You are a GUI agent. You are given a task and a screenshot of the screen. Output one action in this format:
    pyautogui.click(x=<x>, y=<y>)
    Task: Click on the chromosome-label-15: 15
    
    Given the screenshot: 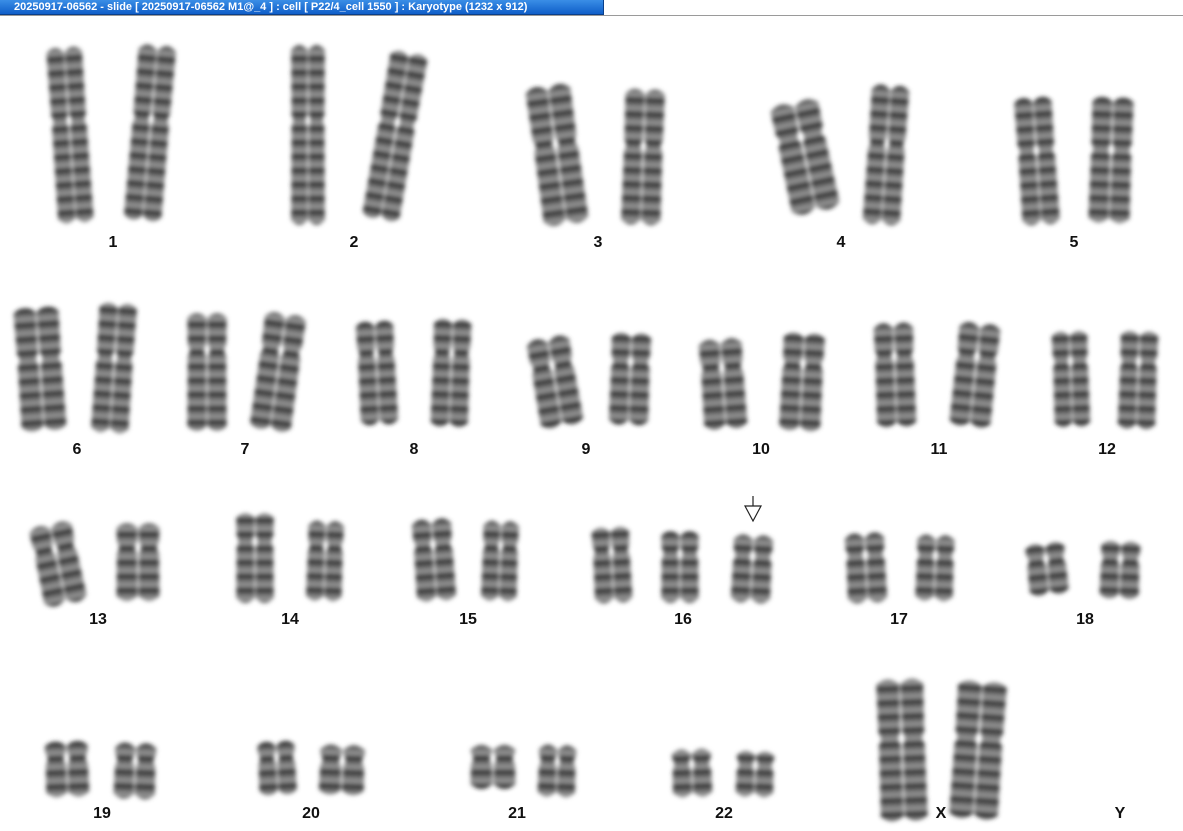 What is the action you would take?
    pyautogui.click(x=468, y=619)
    